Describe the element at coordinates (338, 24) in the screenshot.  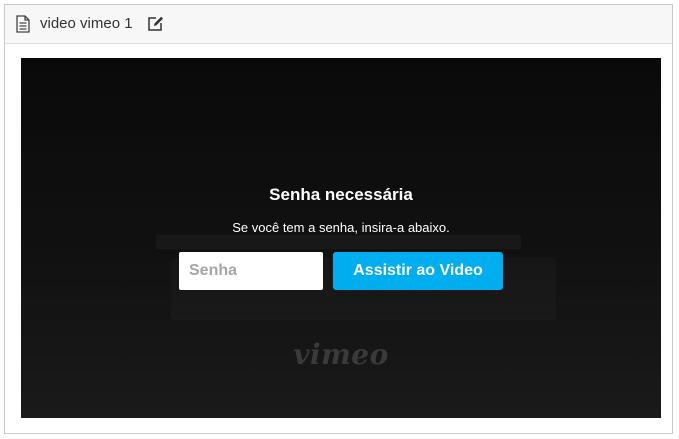
I see `panel-header: video vimeo 1` at that location.